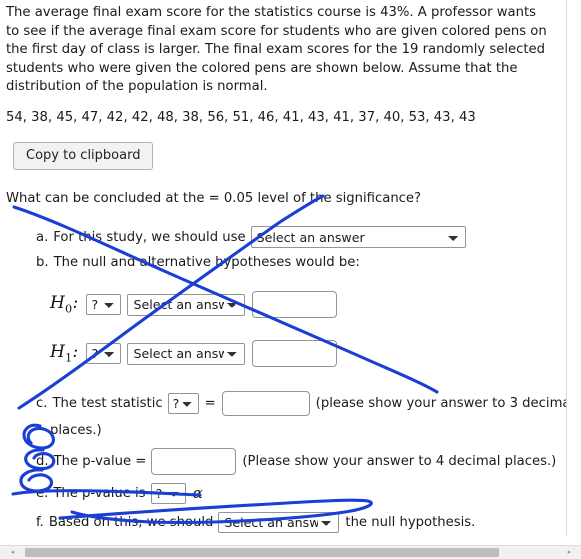 This screenshot has width=581, height=559. I want to click on item-e-row: e. The p-value is ? α, so click(299, 494).